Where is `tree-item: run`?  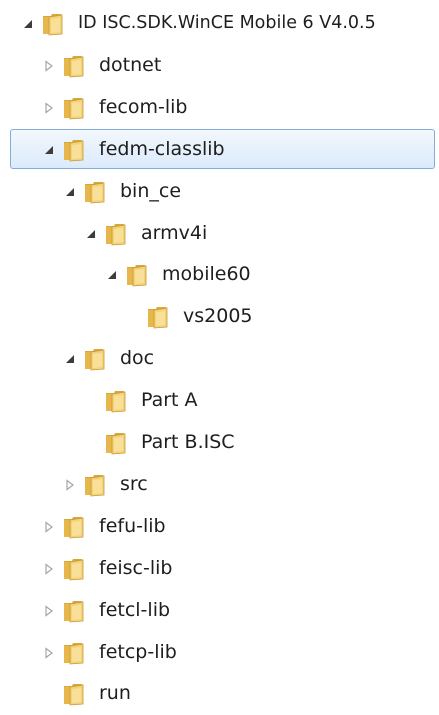
tree-item: run is located at coordinates (219, 694).